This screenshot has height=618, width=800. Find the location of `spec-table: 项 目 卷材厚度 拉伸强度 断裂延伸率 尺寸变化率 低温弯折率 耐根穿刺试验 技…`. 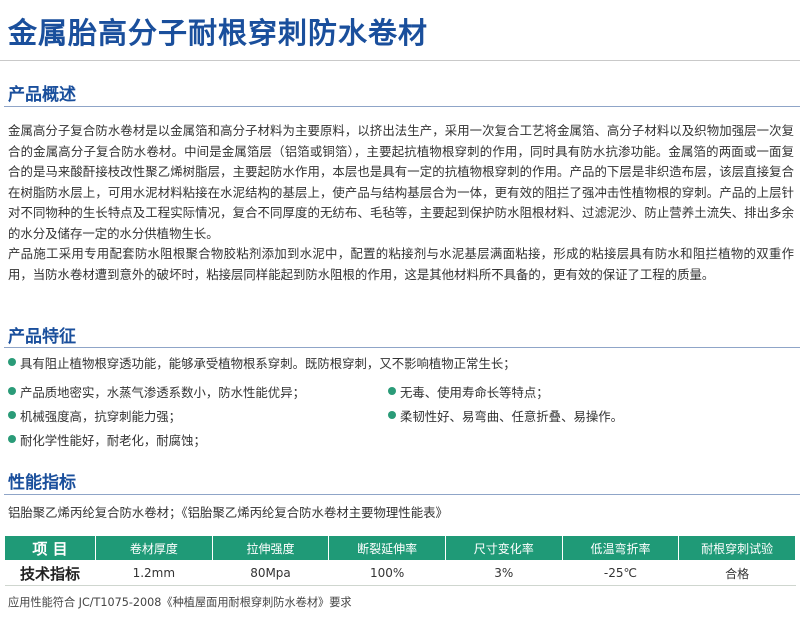

spec-table: 项 目 卷材厚度 拉伸强度 断裂延伸率 尺寸变化率 低温弯折率 耐根穿刺试验 技… is located at coordinates (400, 560).